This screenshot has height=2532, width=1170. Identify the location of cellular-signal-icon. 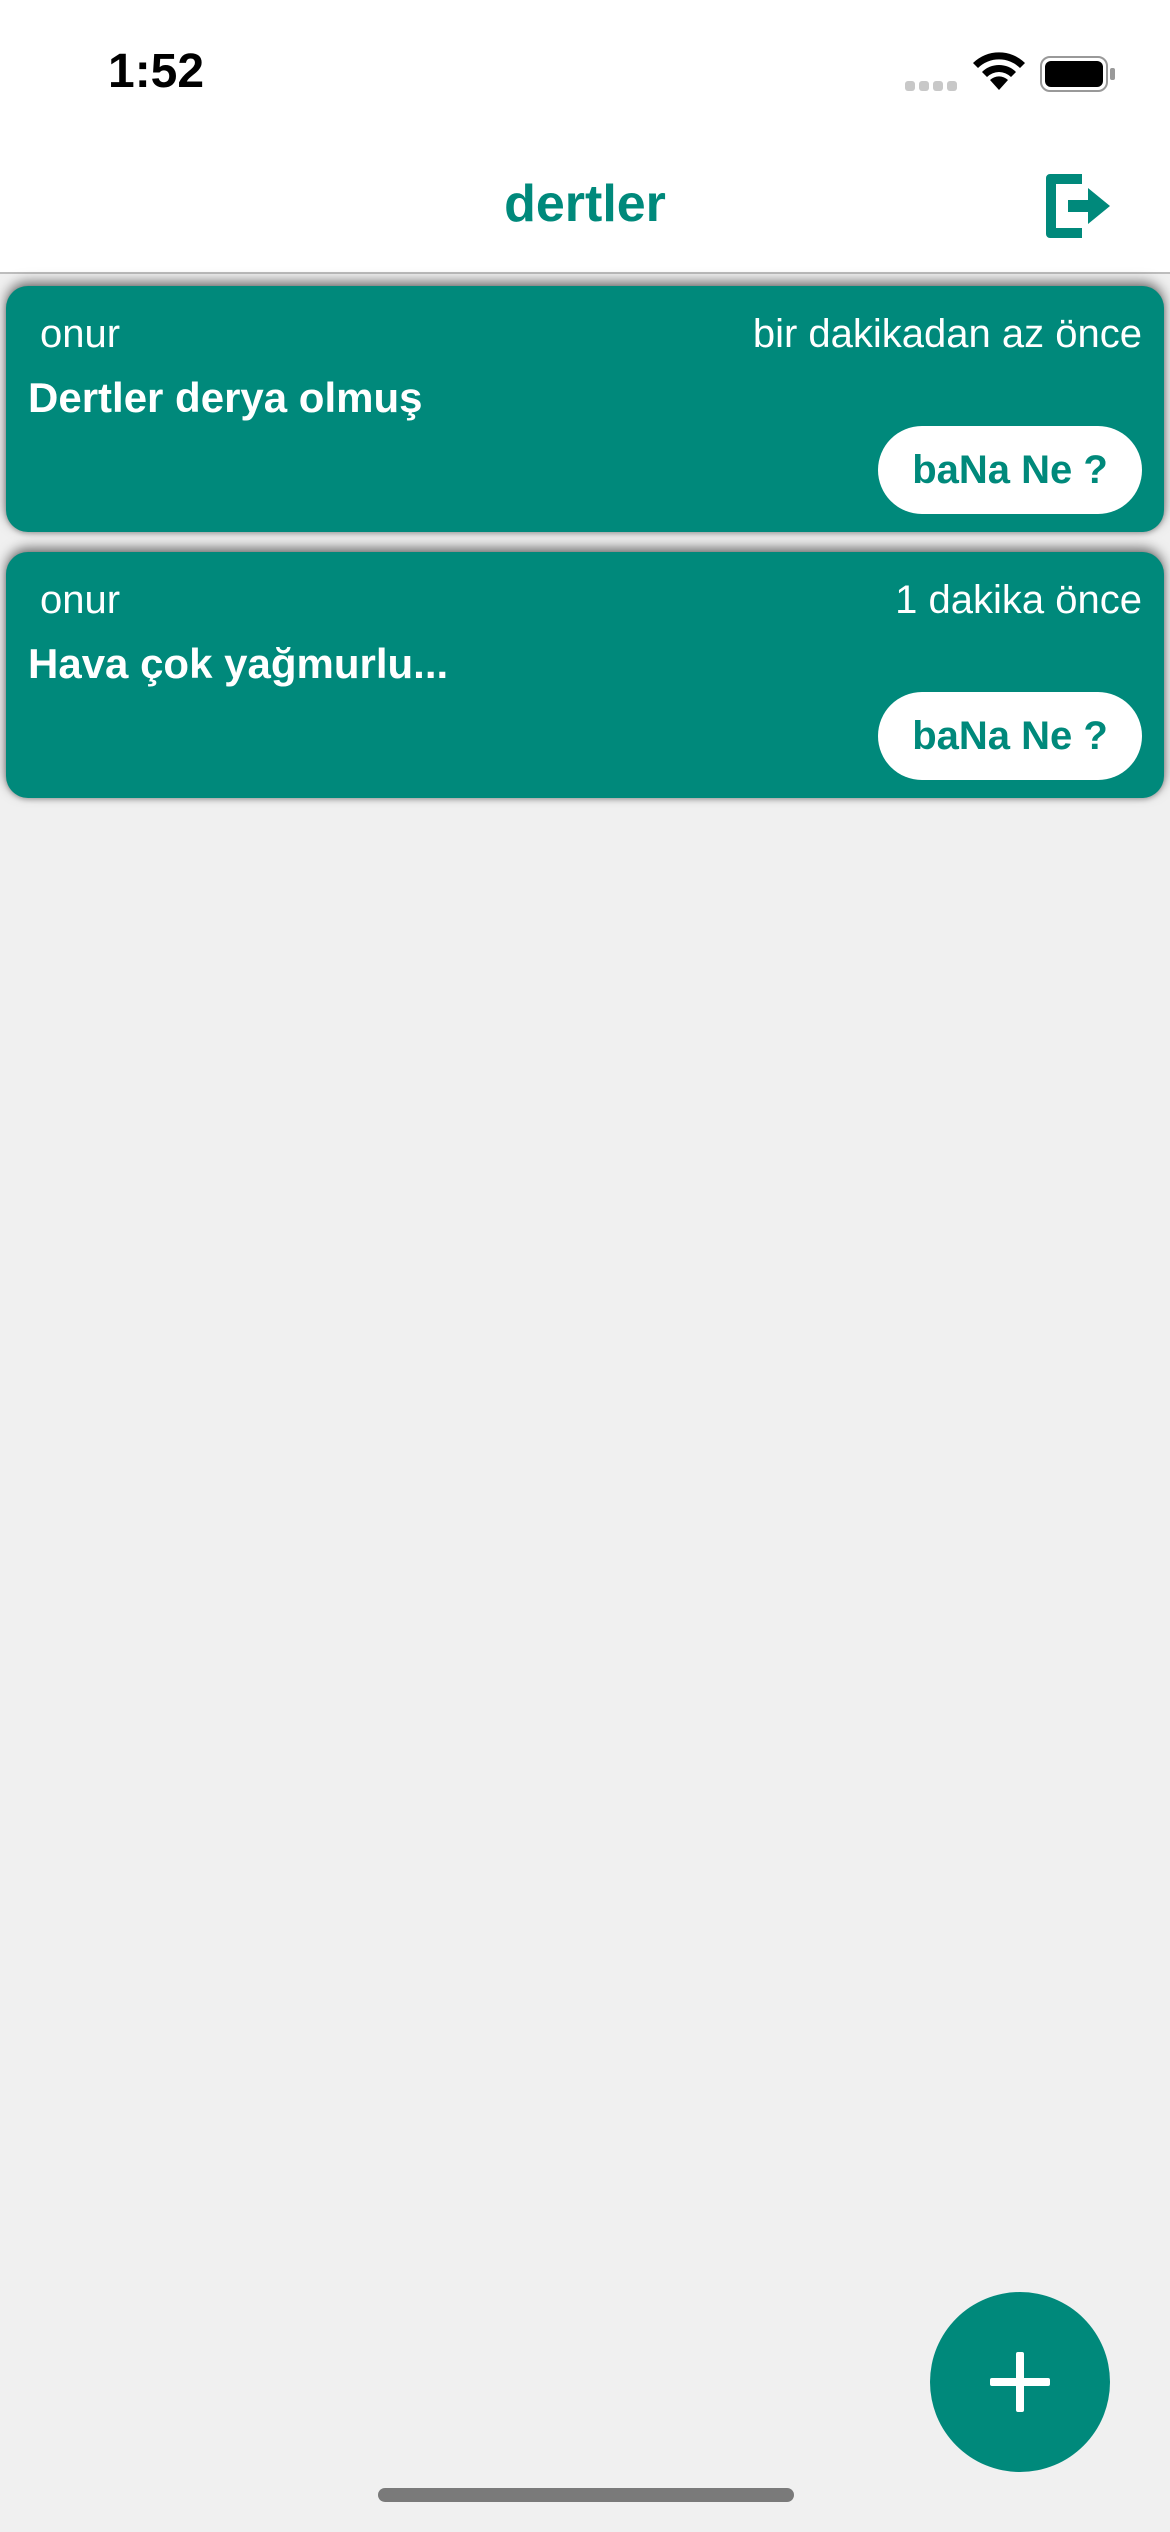
(931, 86).